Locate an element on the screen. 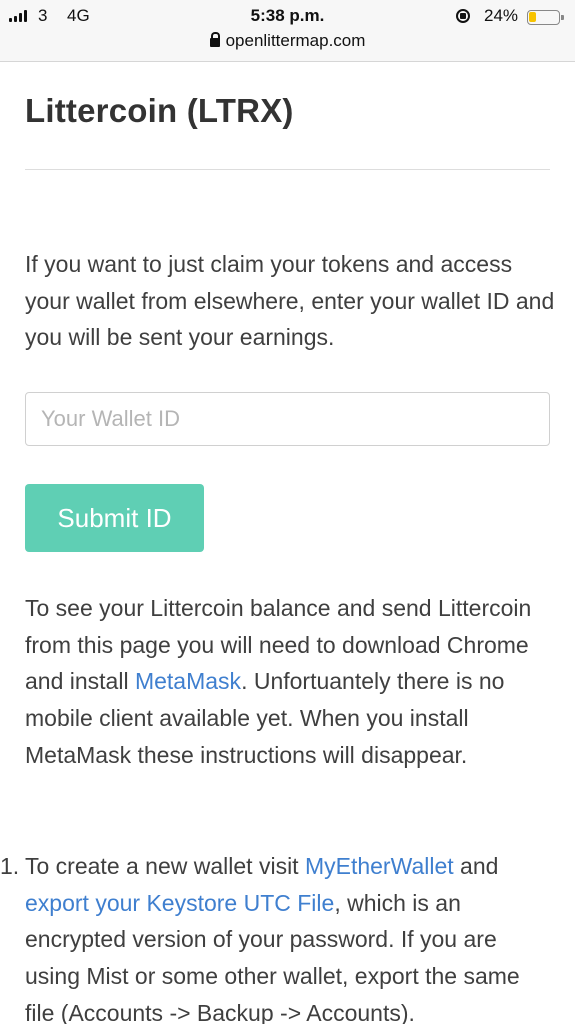  padlock-icon is located at coordinates (214, 39).